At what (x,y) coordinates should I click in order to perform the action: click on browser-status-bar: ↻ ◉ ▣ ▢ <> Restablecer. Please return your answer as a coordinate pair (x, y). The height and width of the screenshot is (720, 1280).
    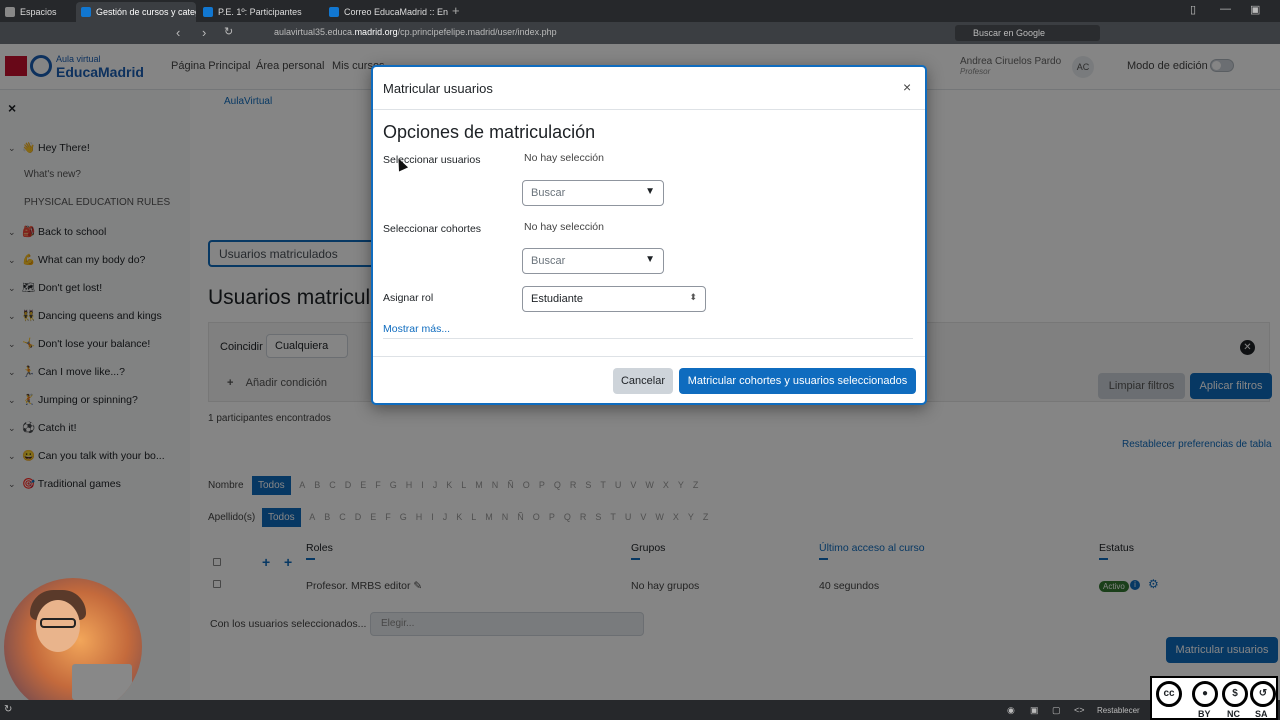
    Looking at the image, I should click on (640, 710).